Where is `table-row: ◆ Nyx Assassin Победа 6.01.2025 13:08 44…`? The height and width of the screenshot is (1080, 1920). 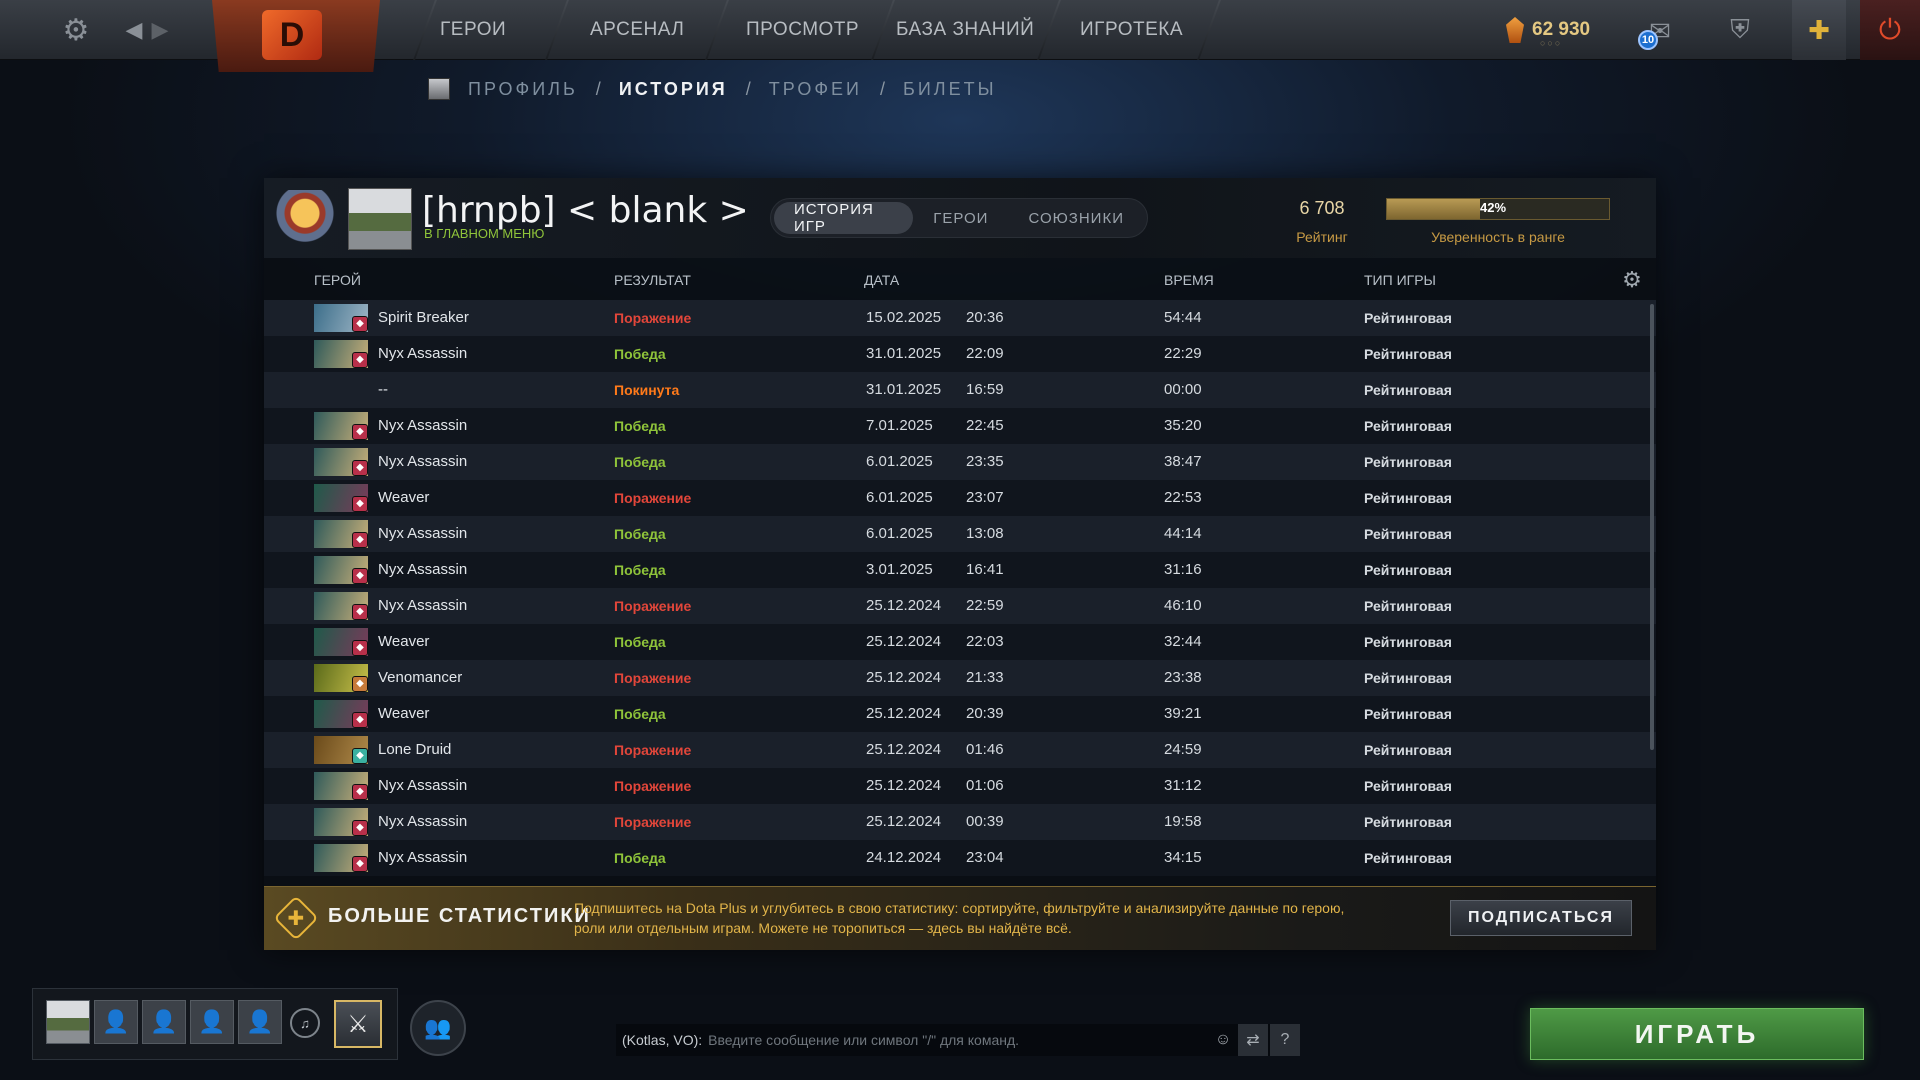
table-row: ◆ Nyx Assassin Победа 6.01.2025 13:08 44… is located at coordinates (960, 534).